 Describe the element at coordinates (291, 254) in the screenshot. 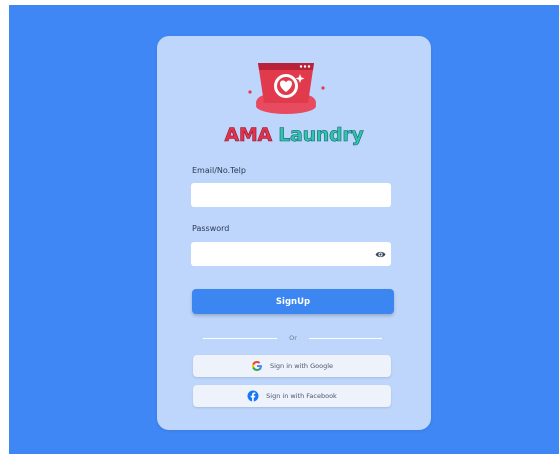

I see `password-input` at that location.